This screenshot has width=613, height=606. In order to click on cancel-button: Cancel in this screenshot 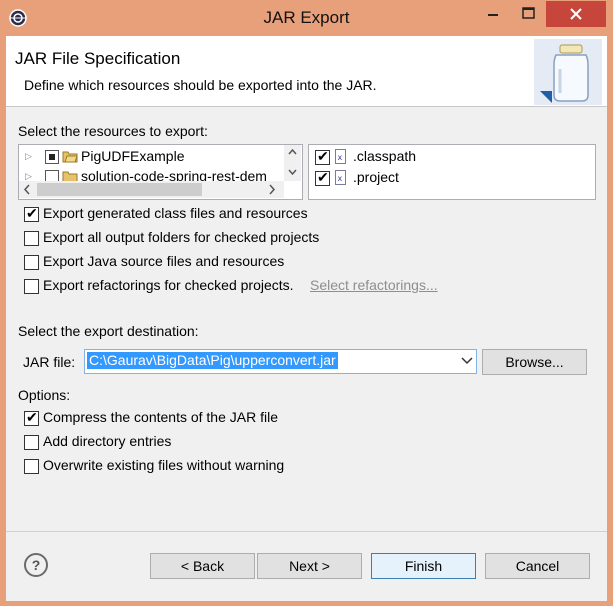, I will do `click(537, 566)`.